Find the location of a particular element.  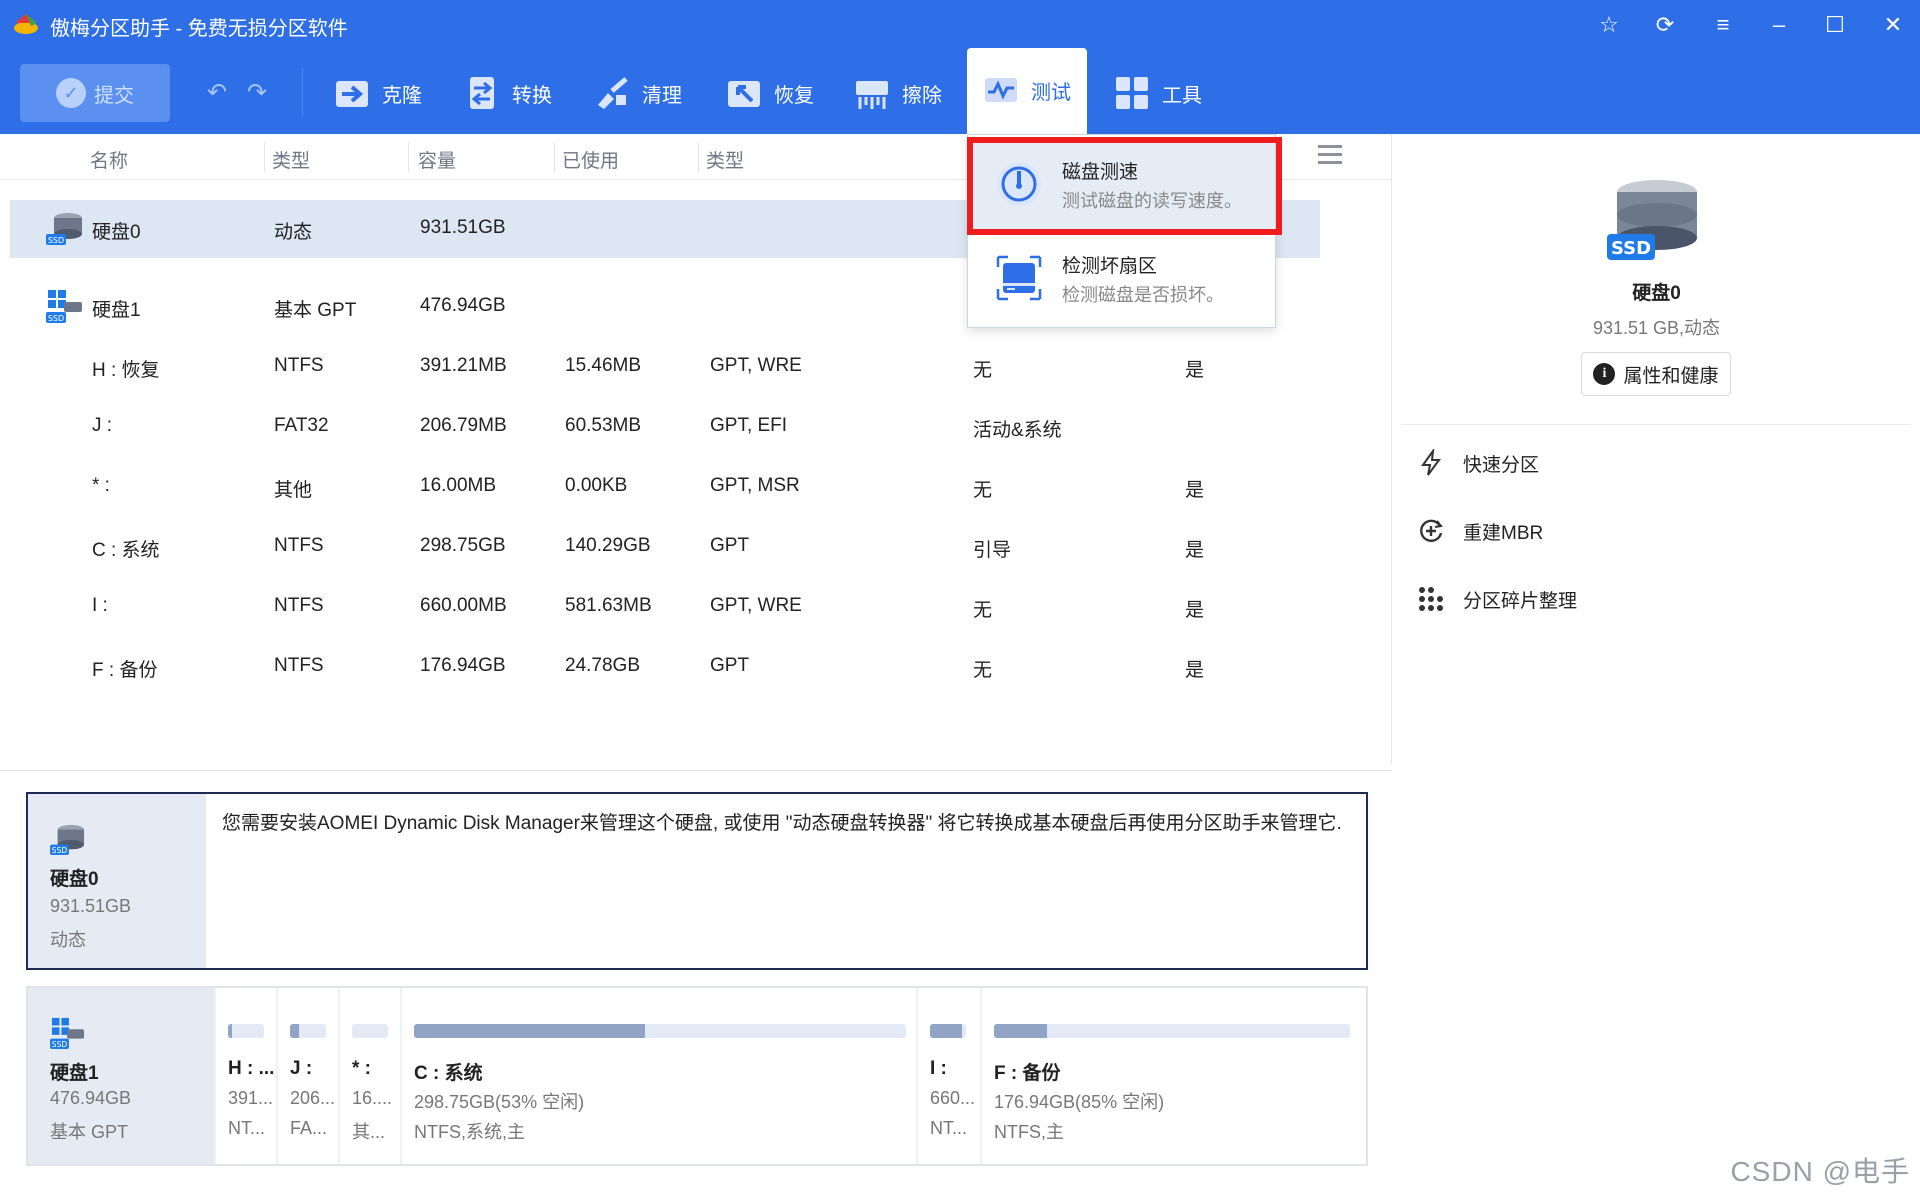

panel-splitter is located at coordinates (696, 770).